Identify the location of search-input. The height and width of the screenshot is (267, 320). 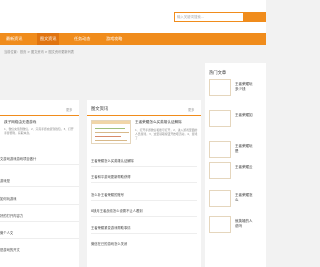
(209, 17).